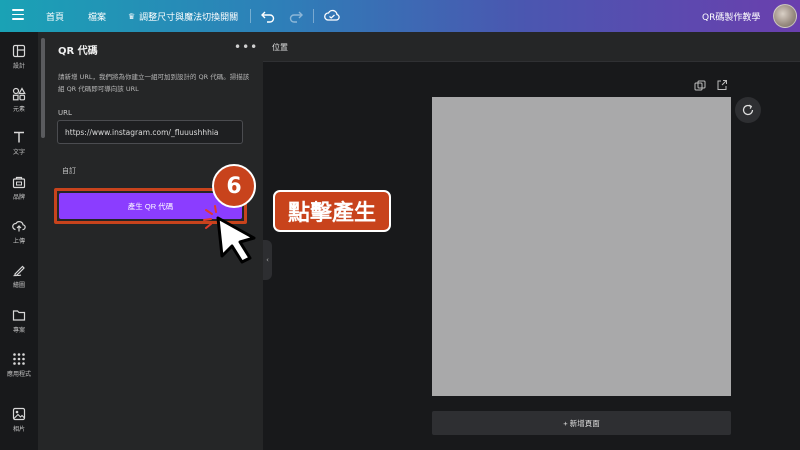  Describe the element at coordinates (189, 18) in the screenshot. I see `resize-label: 調整尺寸與魔法切換開關` at that location.